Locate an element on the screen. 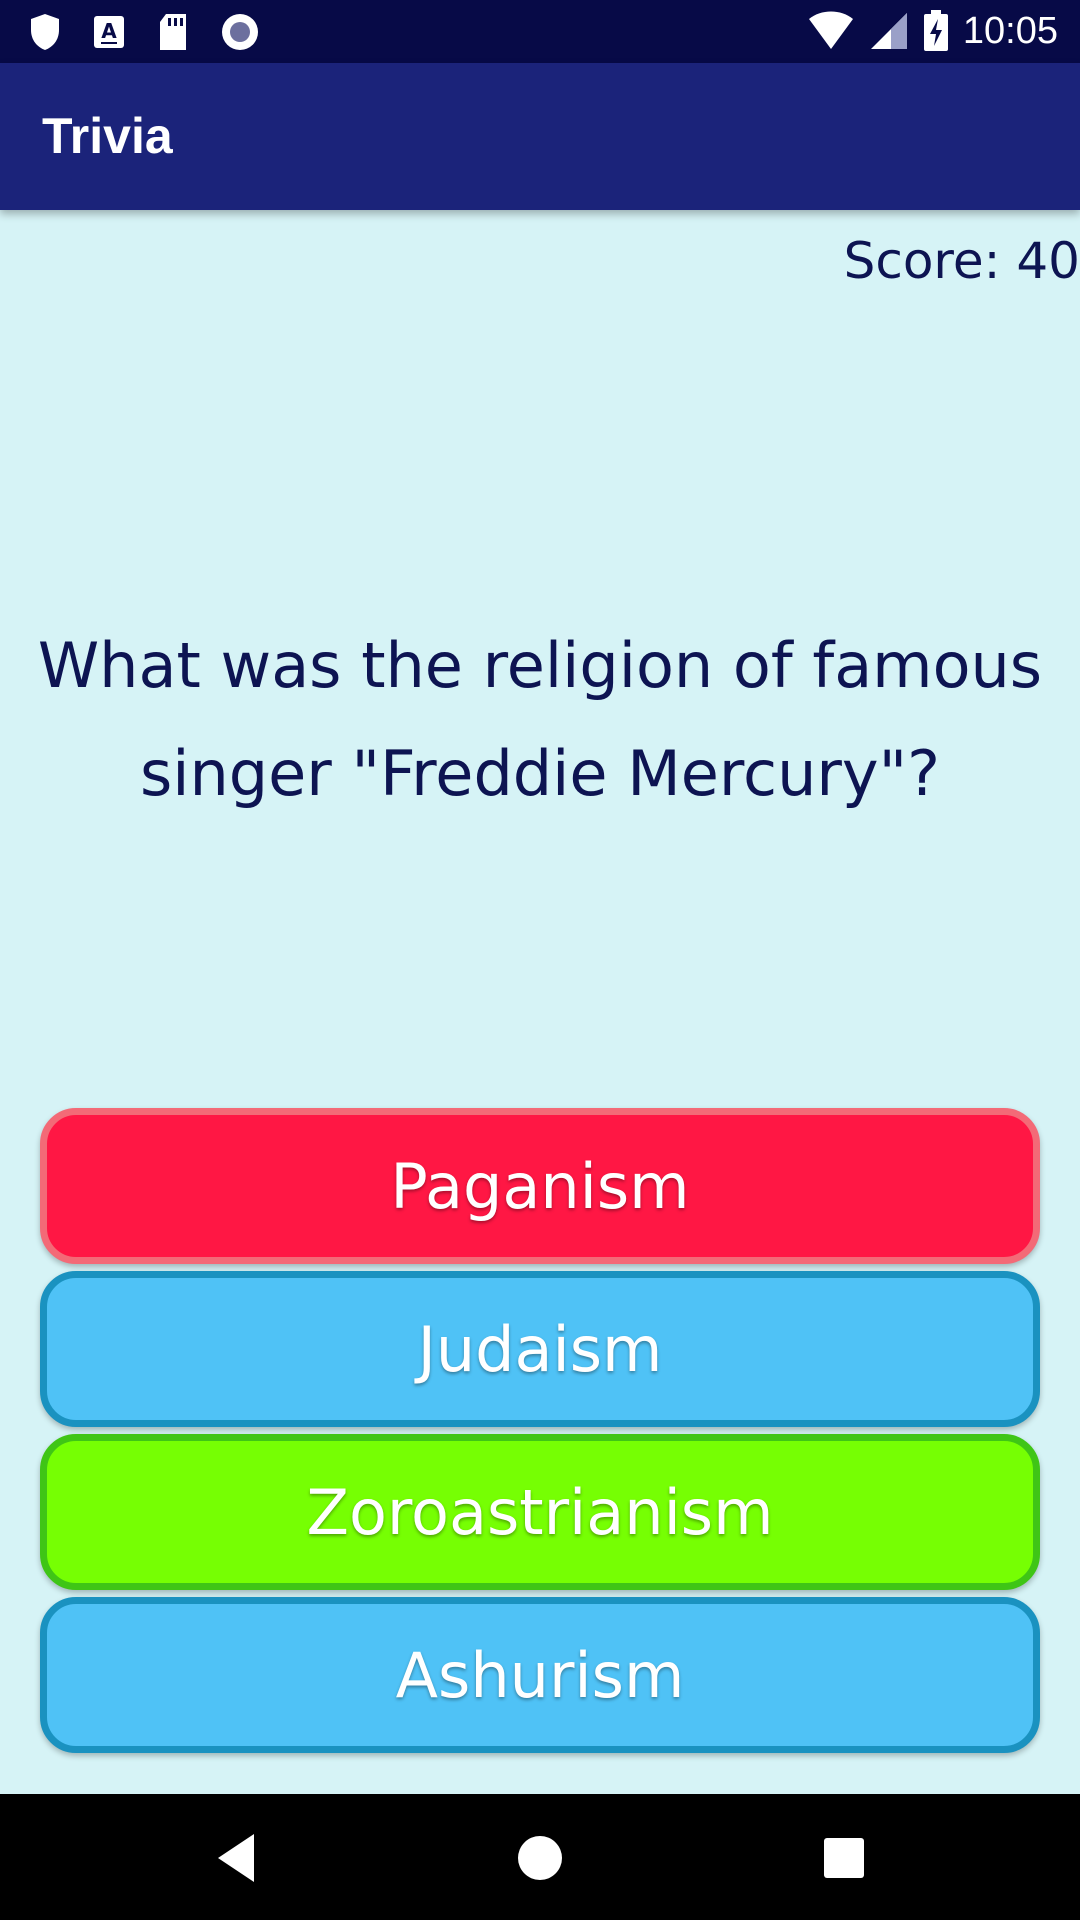 The width and height of the screenshot is (1080, 1920). navigation-bar is located at coordinates (540, 1857).